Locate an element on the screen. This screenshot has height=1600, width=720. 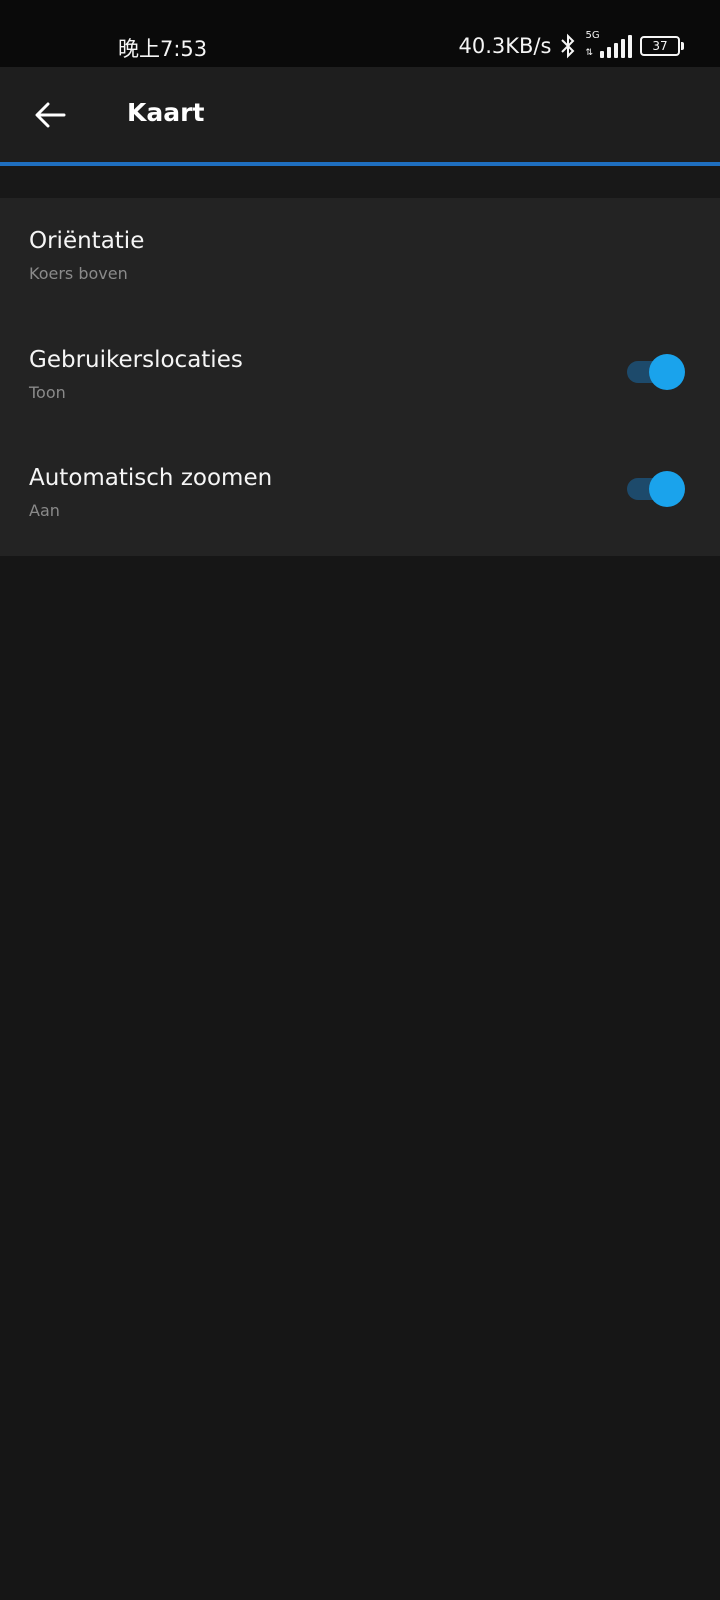
section-spacer is located at coordinates (360, 182).